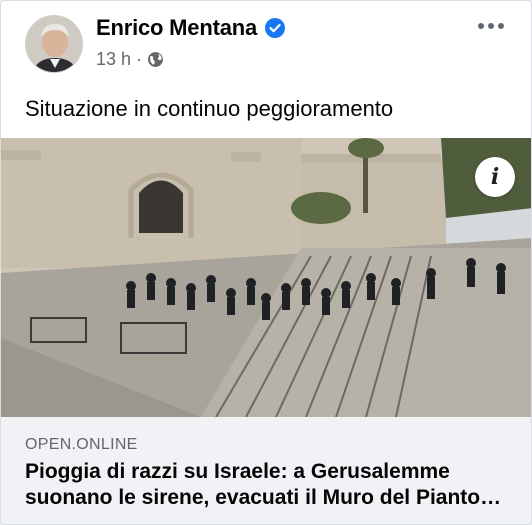 The image size is (532, 525). I want to click on author-name-row: Enrico Mentana, so click(191, 28).